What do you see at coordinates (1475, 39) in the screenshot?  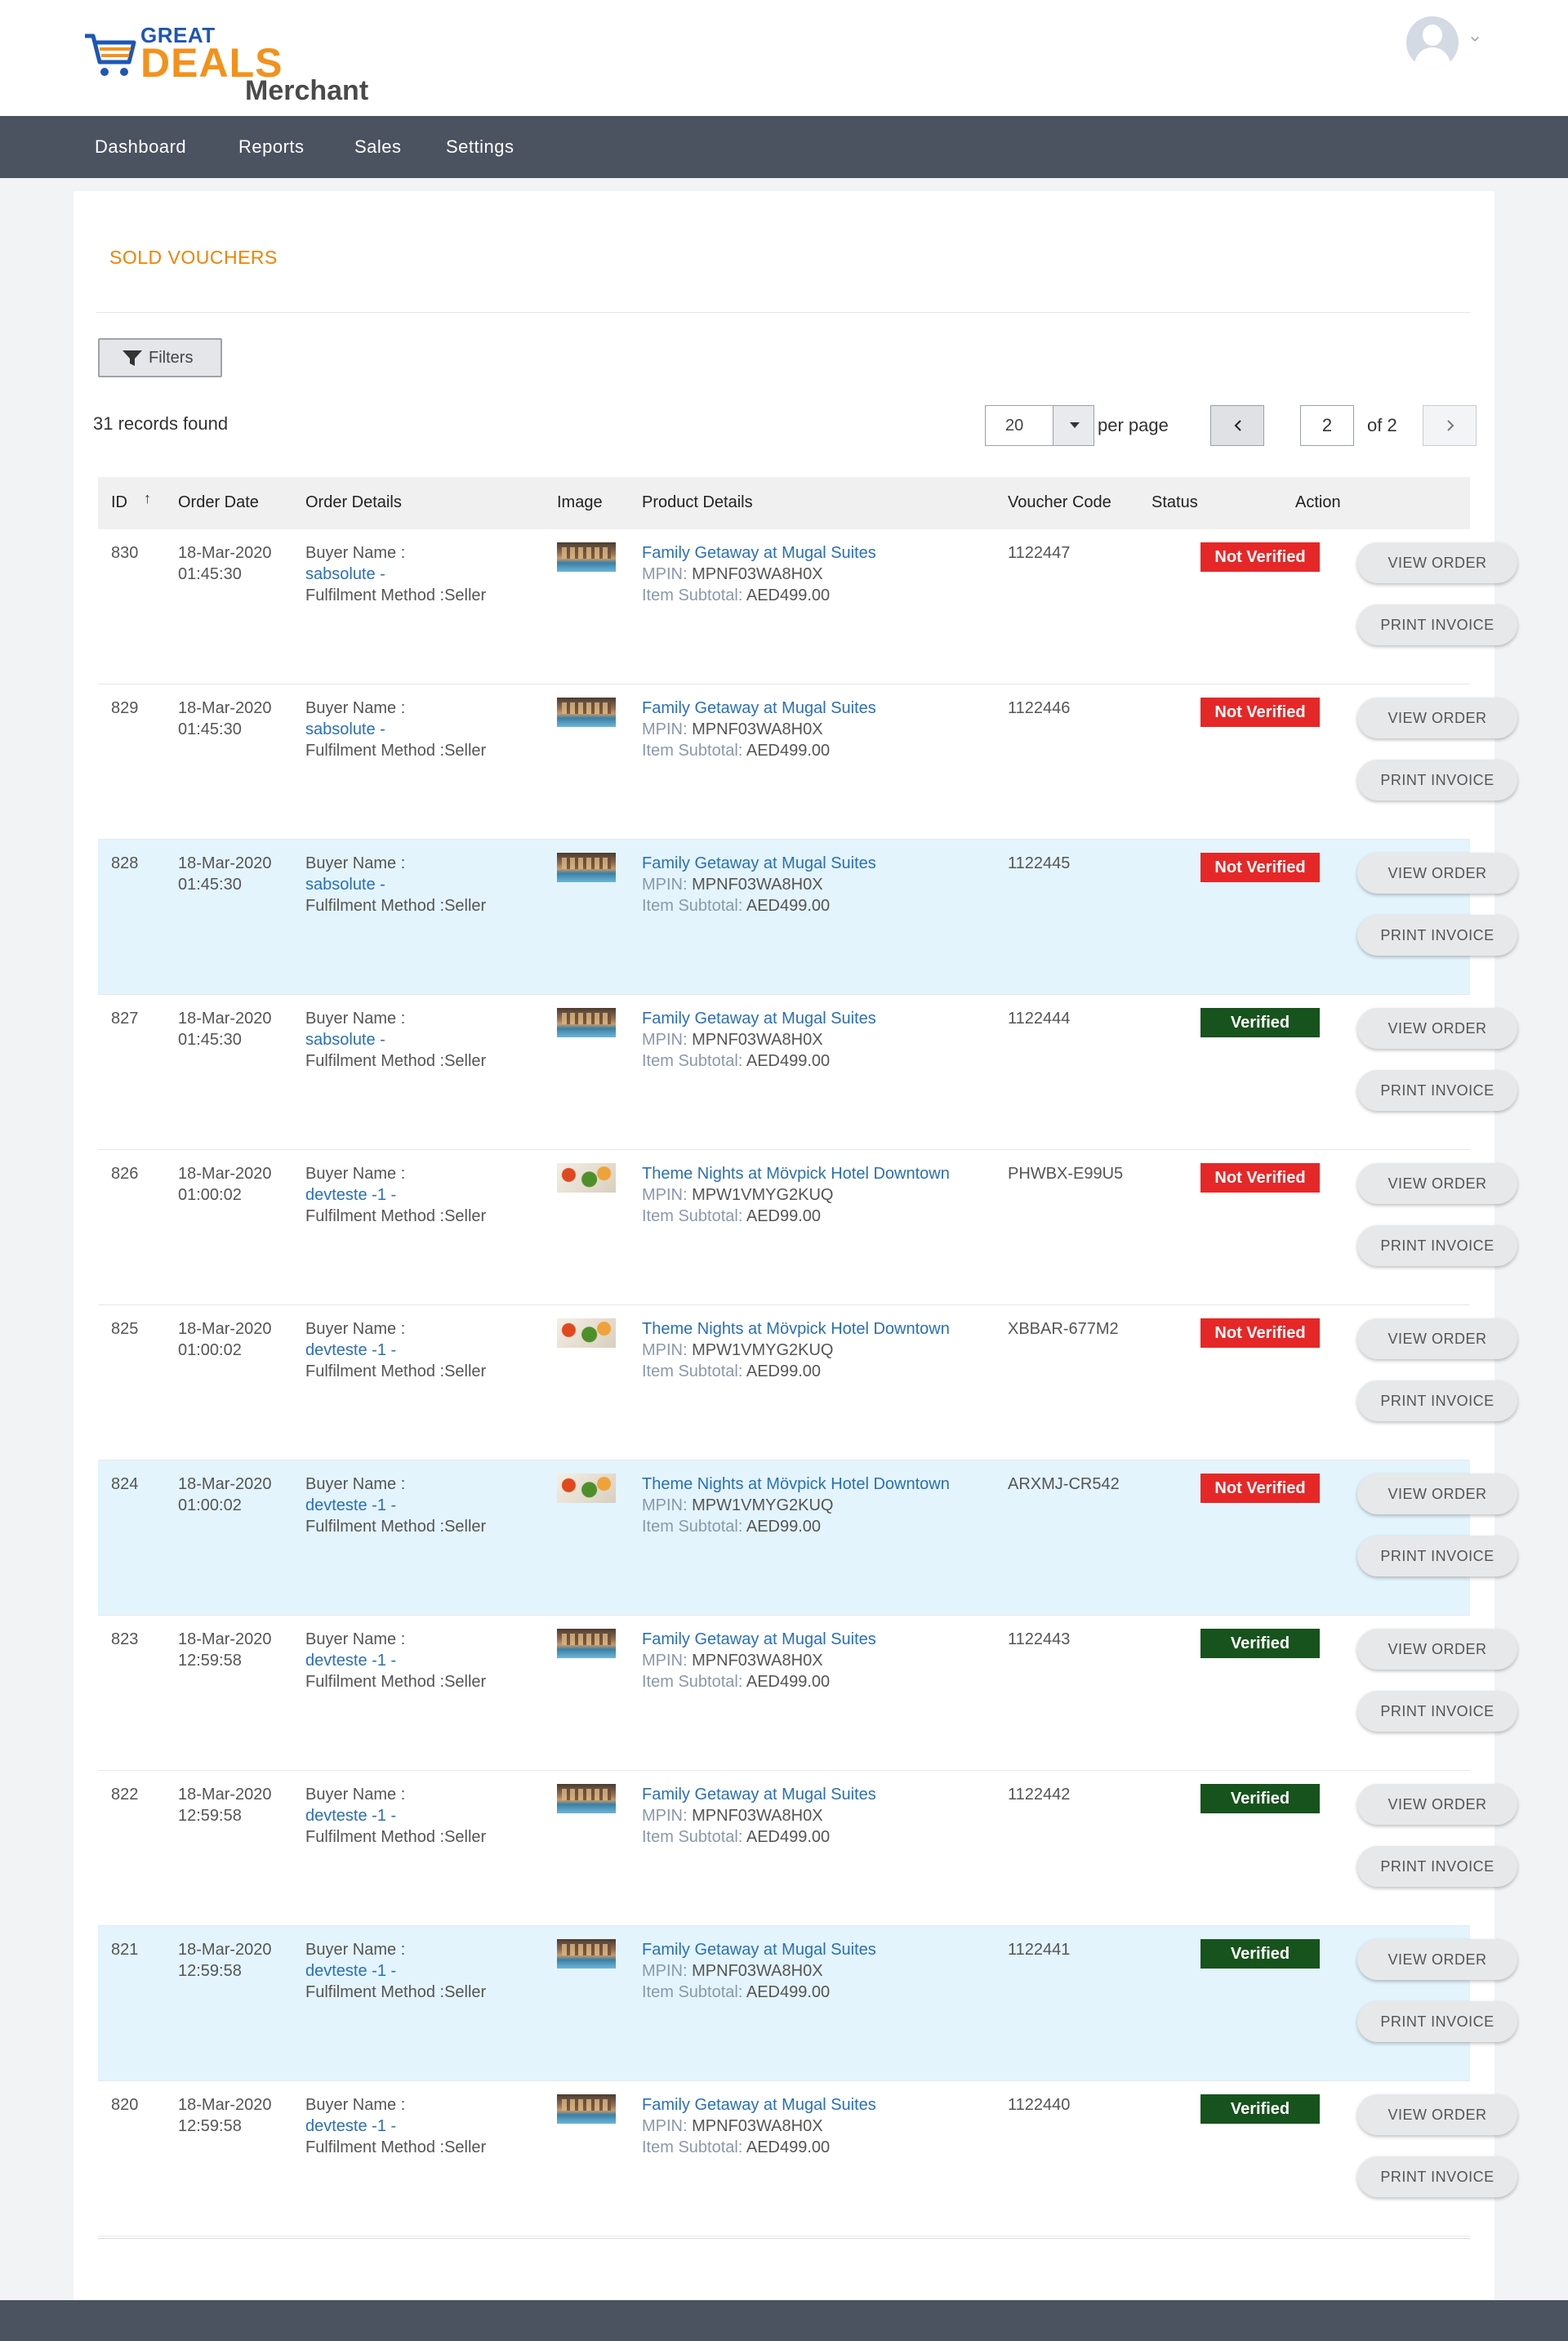 I see `chevron-down-icon` at bounding box center [1475, 39].